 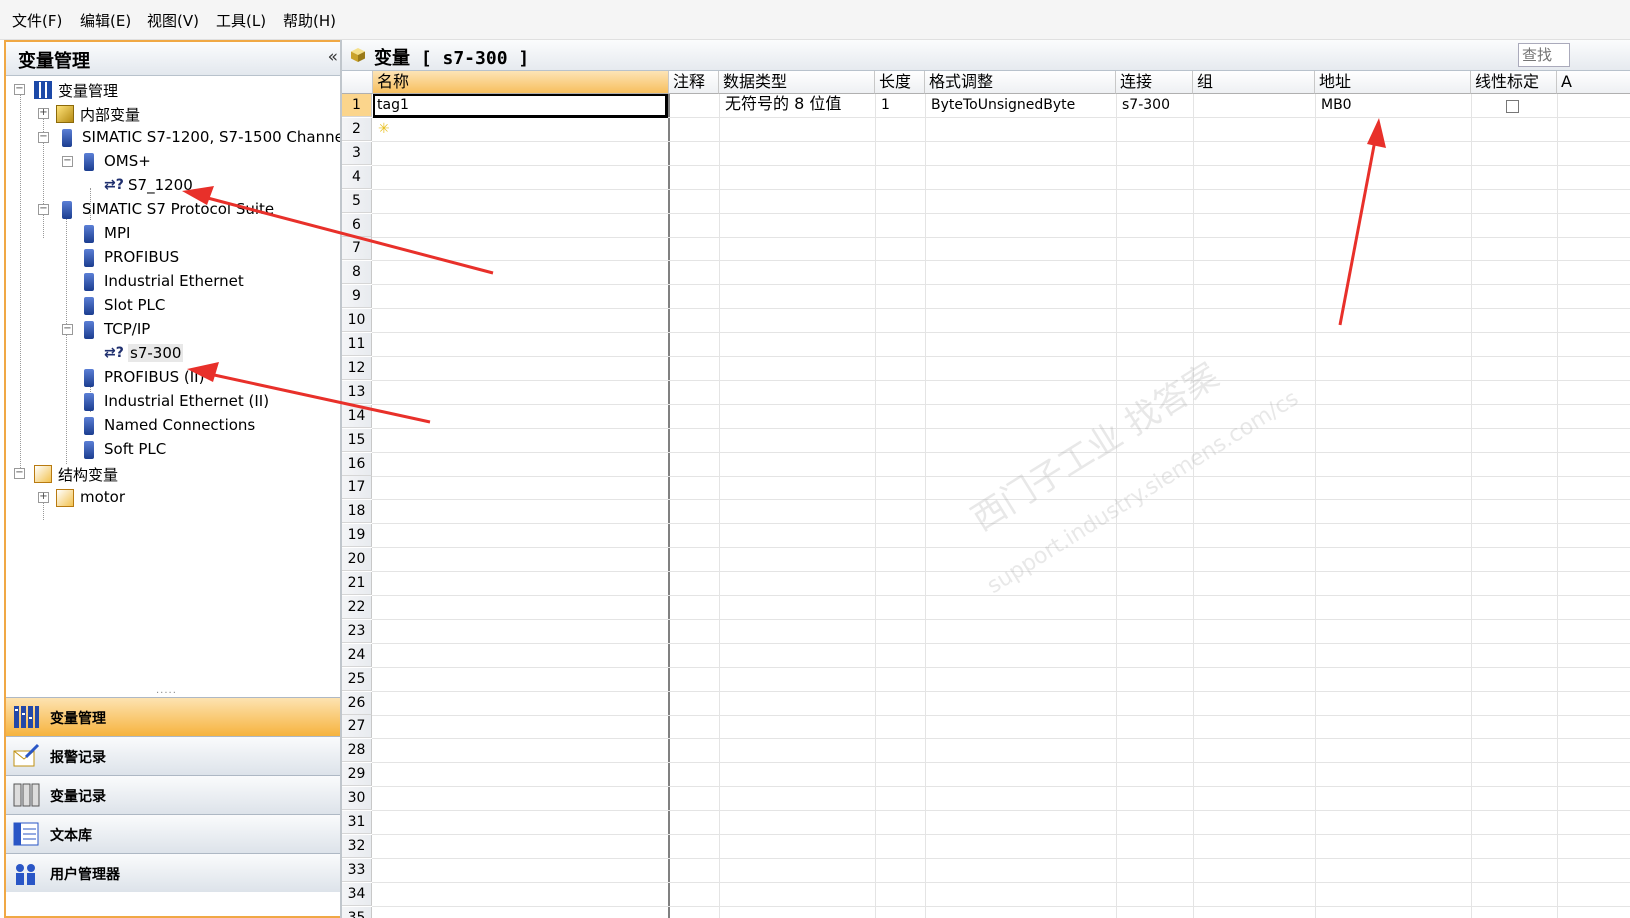 What do you see at coordinates (176, 716) in the screenshot?
I see `nav-tag-management: 变量管理` at bounding box center [176, 716].